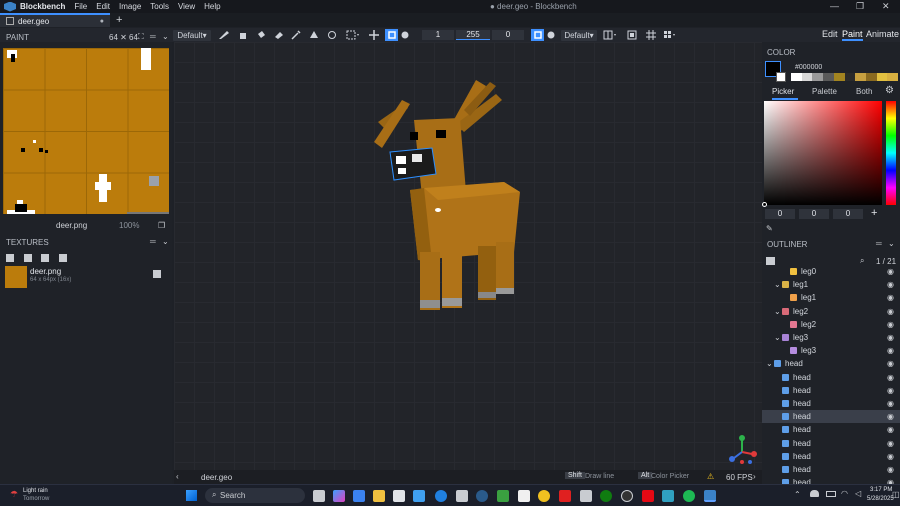  I want to click on menu-view: View, so click(186, 6).